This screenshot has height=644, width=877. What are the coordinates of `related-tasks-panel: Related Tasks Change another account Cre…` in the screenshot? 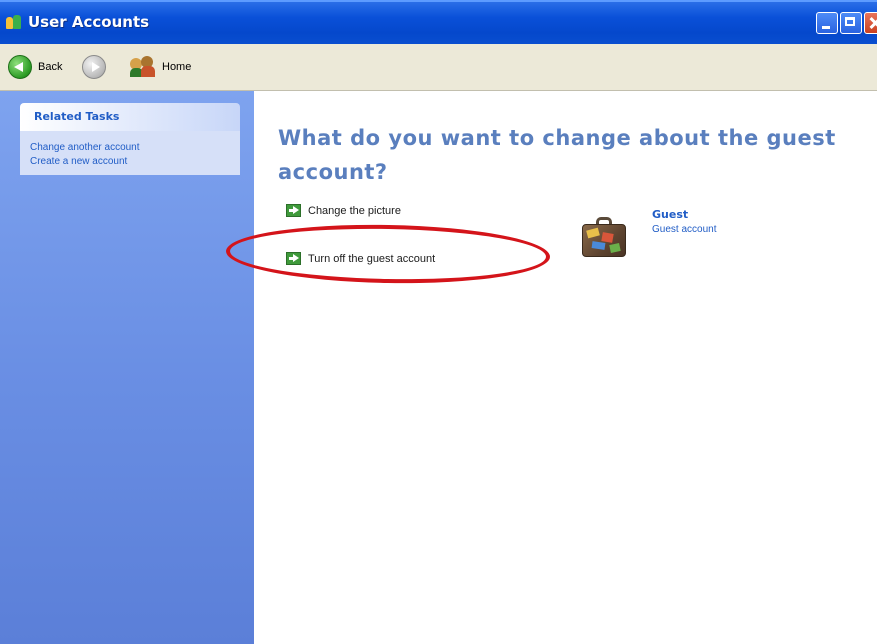 It's located at (130, 139).